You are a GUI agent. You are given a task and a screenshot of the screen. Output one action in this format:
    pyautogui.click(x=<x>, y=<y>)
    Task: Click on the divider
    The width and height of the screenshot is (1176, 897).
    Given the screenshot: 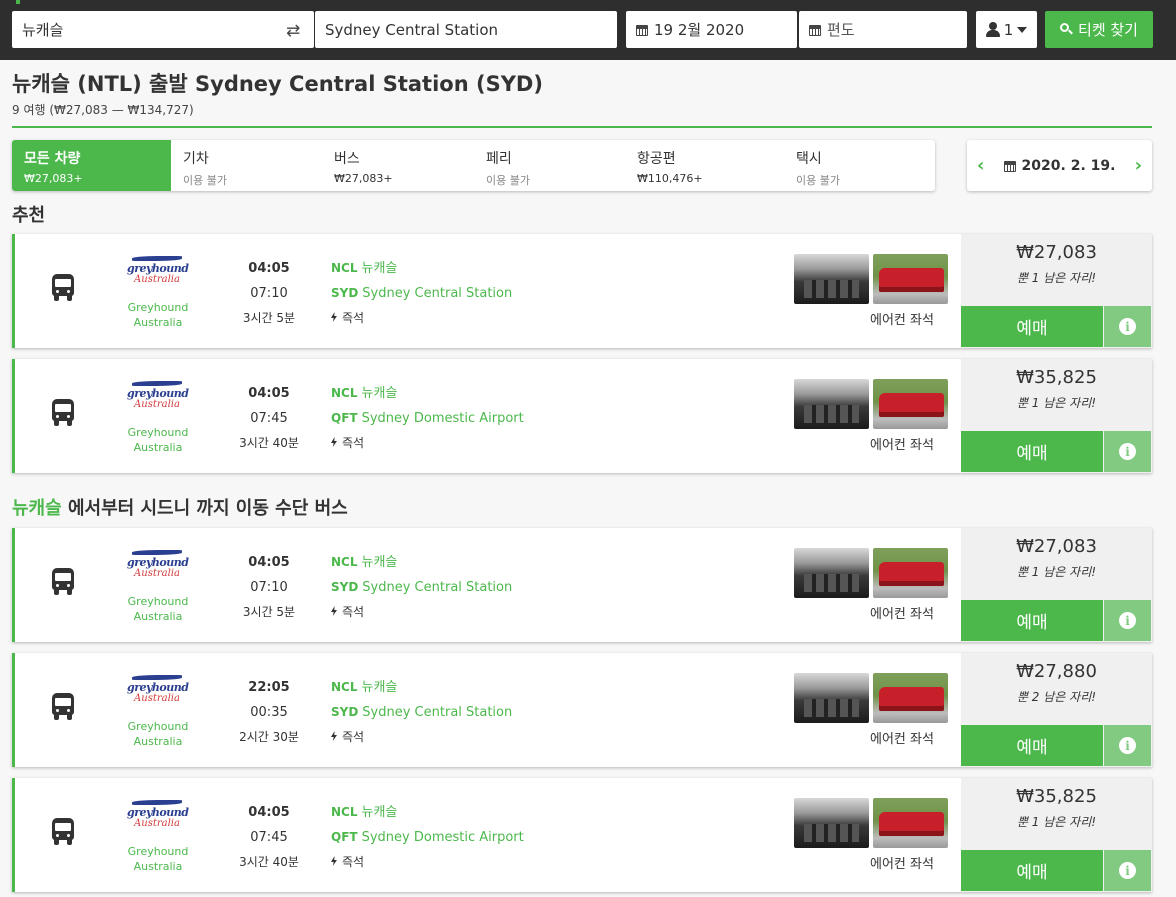 What is the action you would take?
    pyautogui.click(x=582, y=127)
    